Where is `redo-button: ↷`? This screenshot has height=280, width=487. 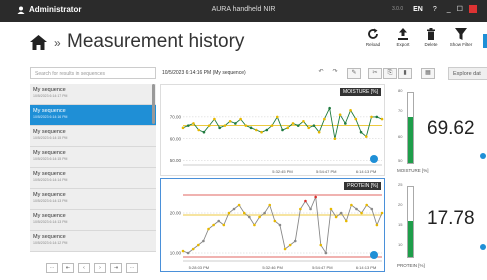
redo-button: ↷ is located at coordinates (335, 73).